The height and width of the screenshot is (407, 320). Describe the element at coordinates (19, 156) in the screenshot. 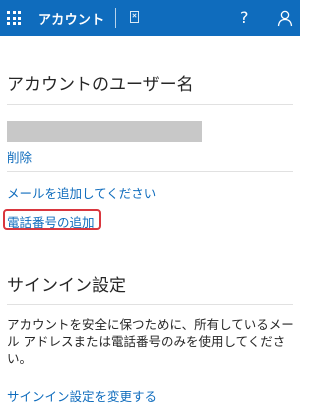

I see `delete-link: 削除` at that location.